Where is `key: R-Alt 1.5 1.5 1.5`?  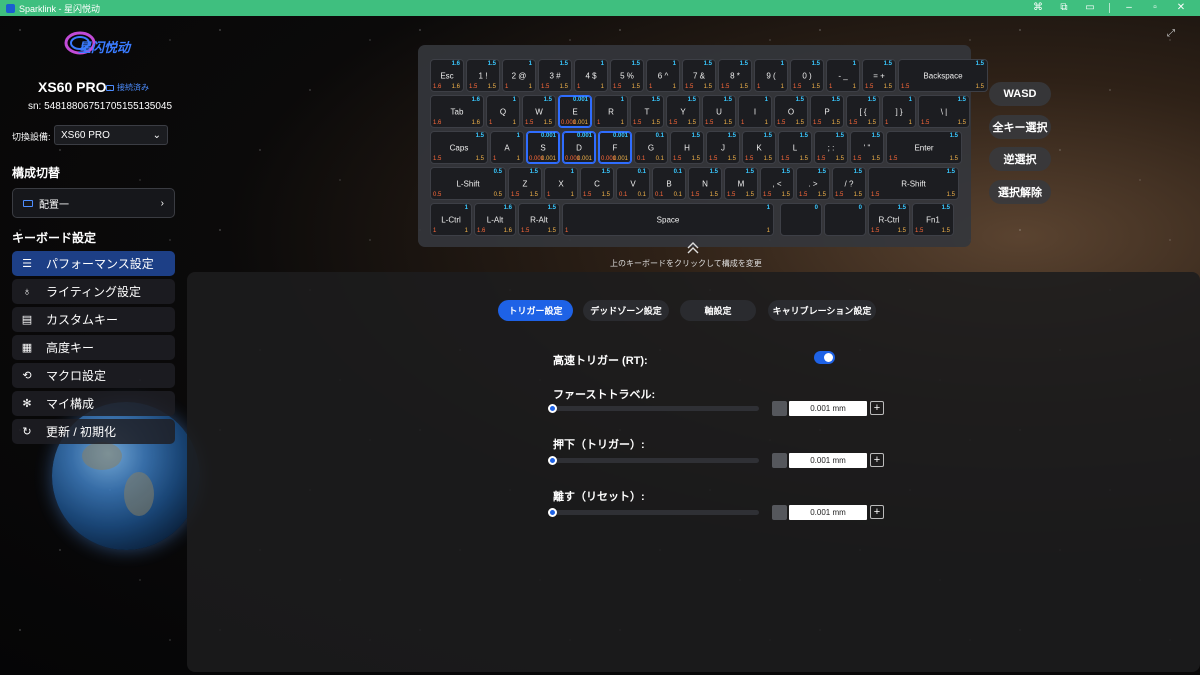
key: R-Alt 1.5 1.5 1.5 is located at coordinates (539, 219).